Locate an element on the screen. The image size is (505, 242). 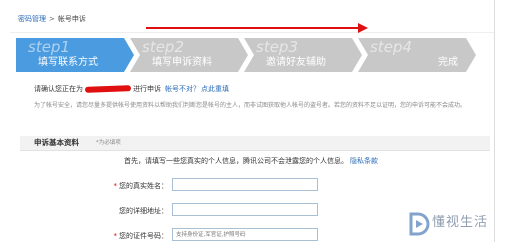
step-number: step3 is located at coordinates (277, 47).